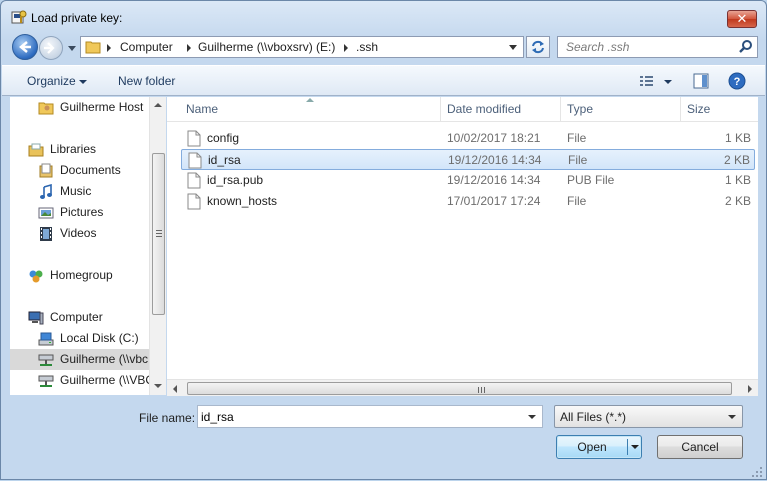  I want to click on file-name-dropdown-icon, so click(532, 417).